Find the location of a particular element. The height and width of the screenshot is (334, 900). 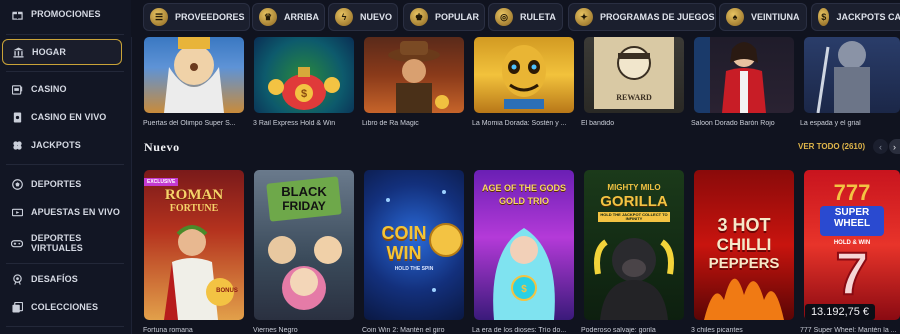

trophy-icon is located at coordinates (17, 279).